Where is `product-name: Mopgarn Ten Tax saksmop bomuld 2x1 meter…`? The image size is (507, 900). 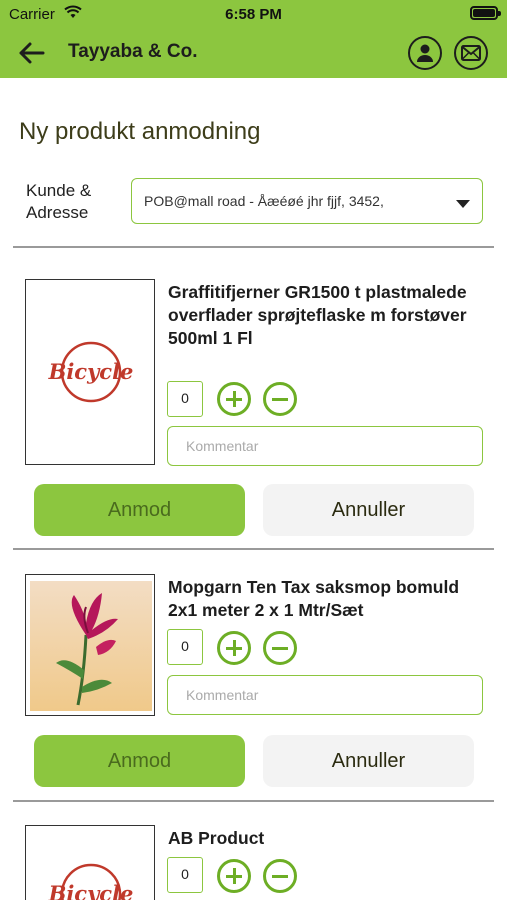
product-name: Mopgarn Ten Tax saksmop bomuld 2x1 meter… is located at coordinates (314, 598).